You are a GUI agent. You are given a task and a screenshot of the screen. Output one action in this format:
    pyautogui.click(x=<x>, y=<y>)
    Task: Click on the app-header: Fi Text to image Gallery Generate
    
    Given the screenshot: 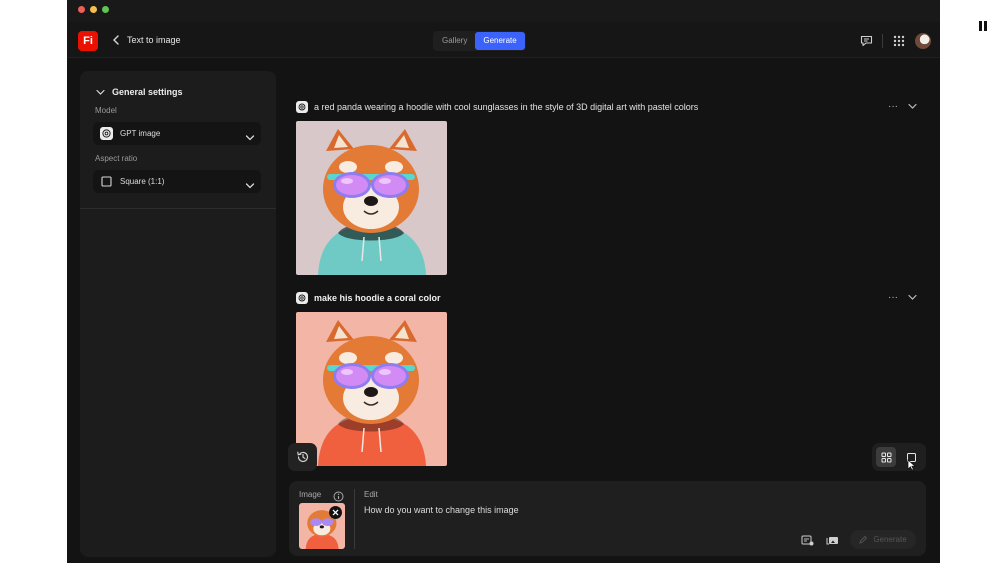 What is the action you would take?
    pyautogui.click(x=503, y=40)
    